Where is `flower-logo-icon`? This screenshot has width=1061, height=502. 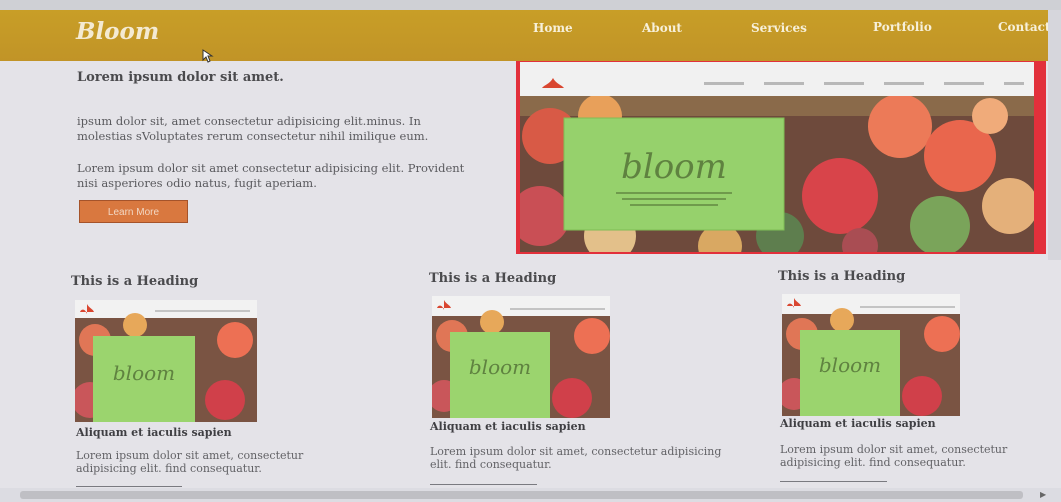 flower-logo-icon is located at coordinates (553, 83).